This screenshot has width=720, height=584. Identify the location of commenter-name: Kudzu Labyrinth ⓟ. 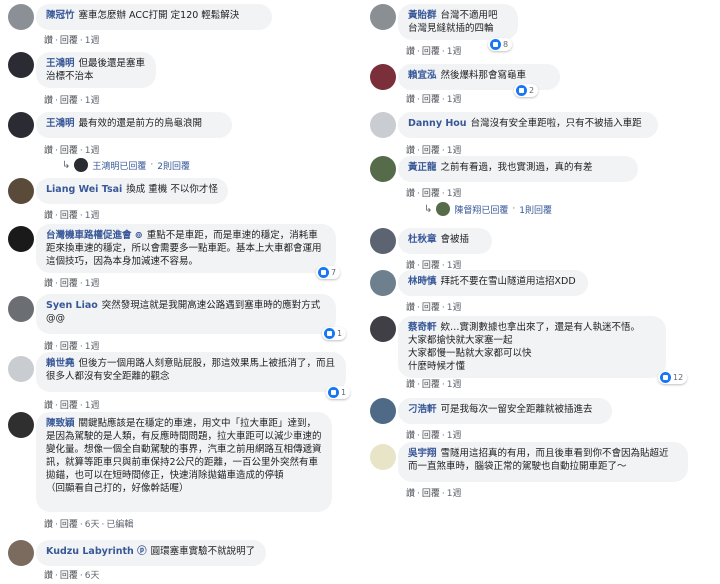
(96, 551).